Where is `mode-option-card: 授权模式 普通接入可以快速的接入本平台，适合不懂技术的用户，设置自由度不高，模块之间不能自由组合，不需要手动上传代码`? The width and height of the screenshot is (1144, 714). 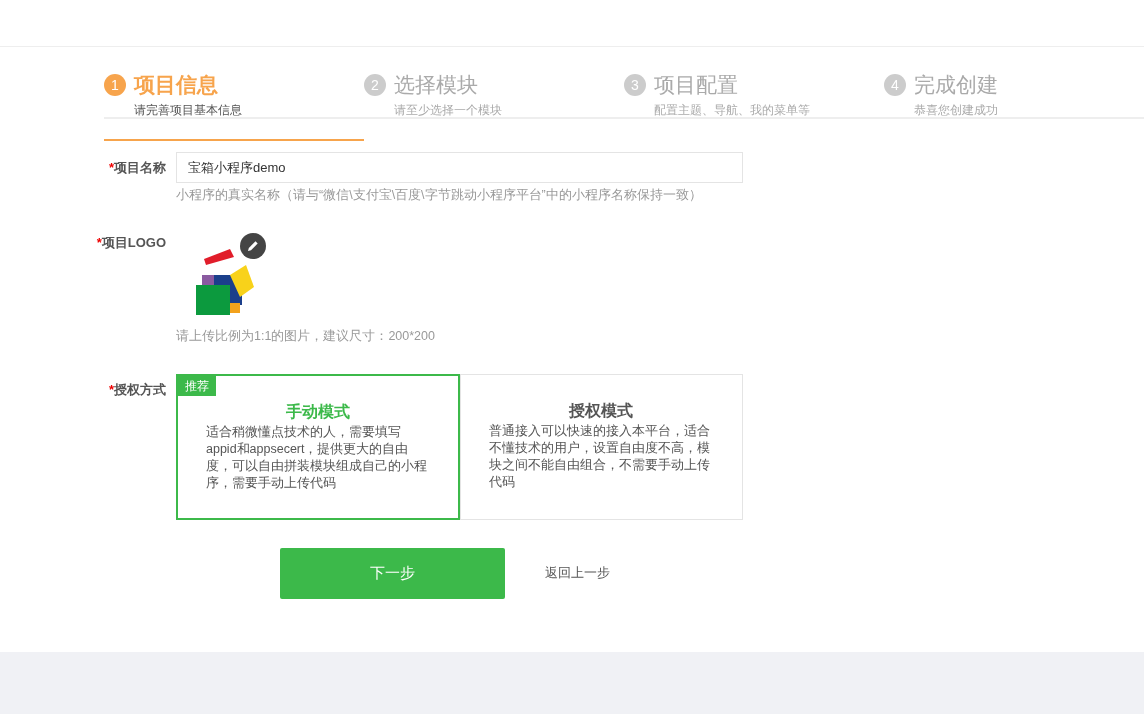 mode-option-card: 授权模式 普通接入可以快速的接入本平台，适合不懂技术的用户，设置自由度不高，模块之间不能自由组合，不需要手动上传代码 is located at coordinates (601, 446).